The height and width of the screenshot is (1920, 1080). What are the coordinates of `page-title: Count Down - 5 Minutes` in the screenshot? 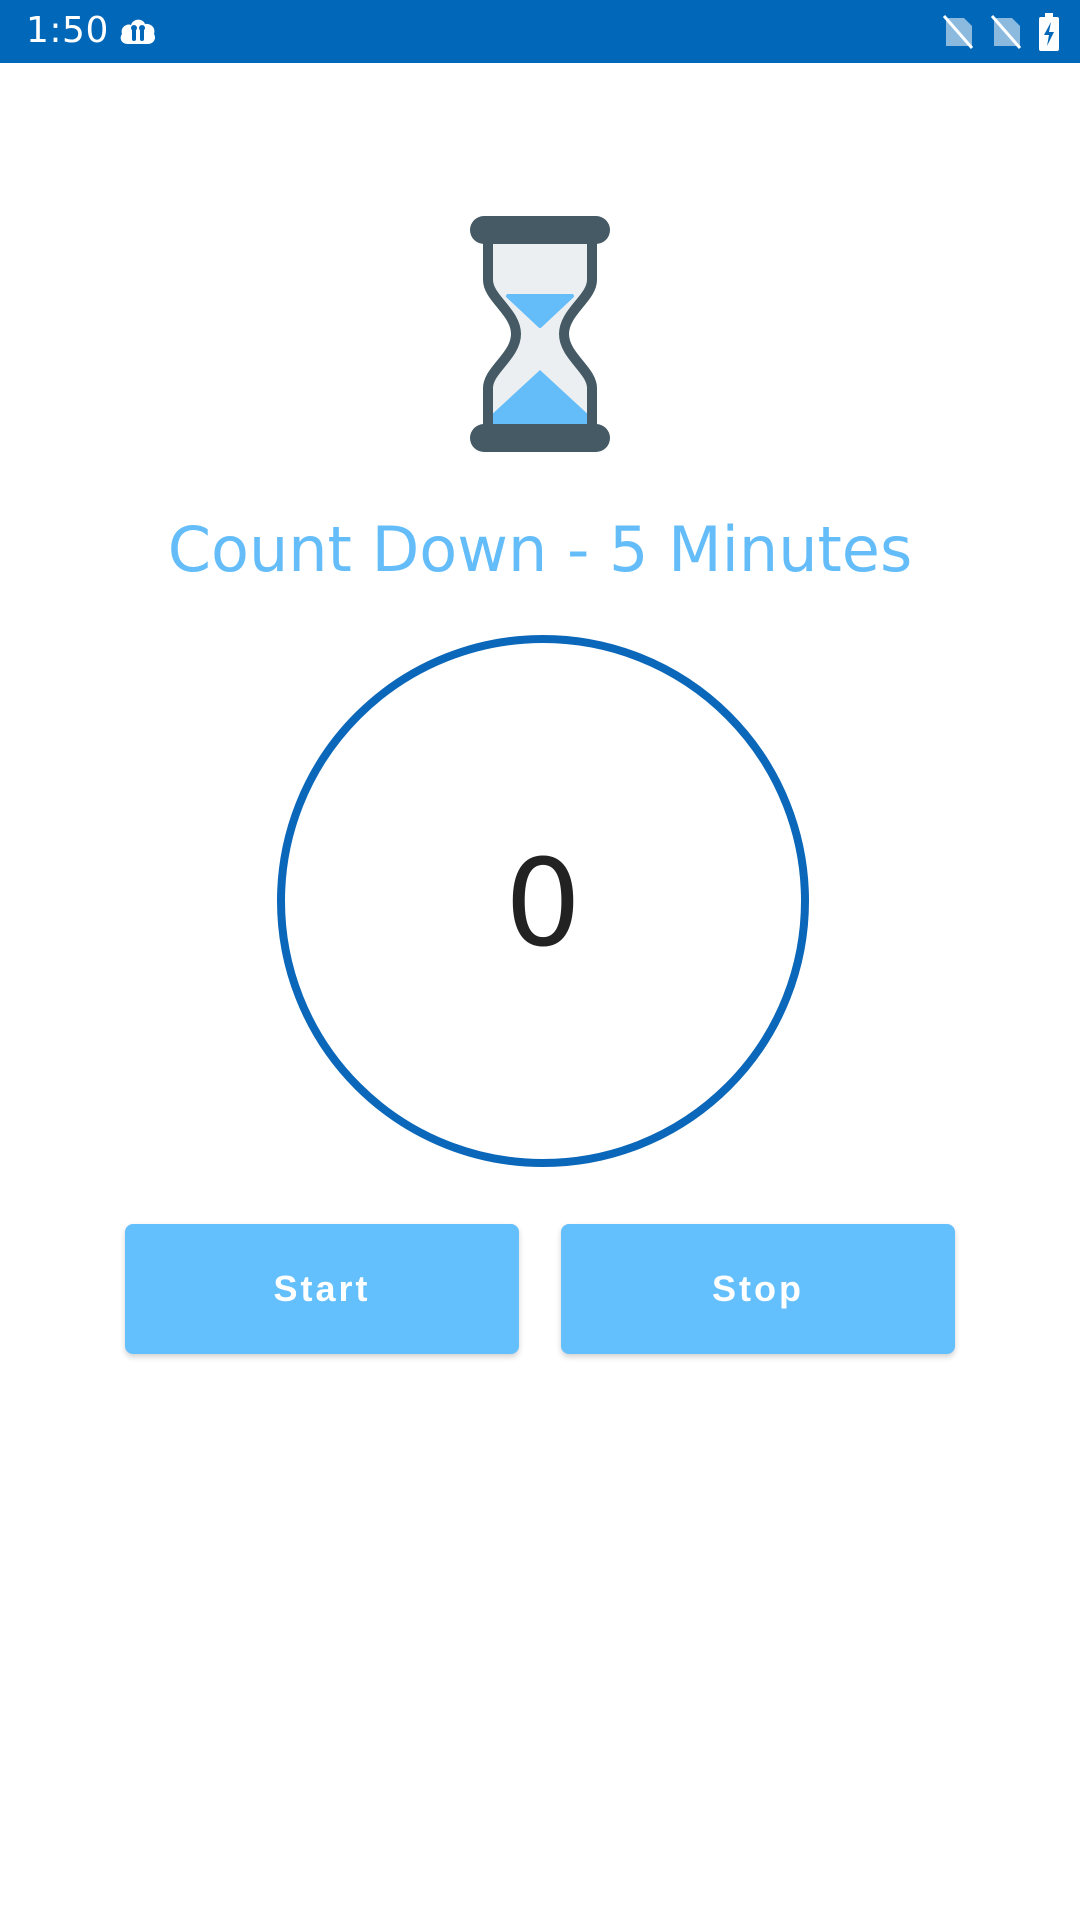 It's located at (540, 549).